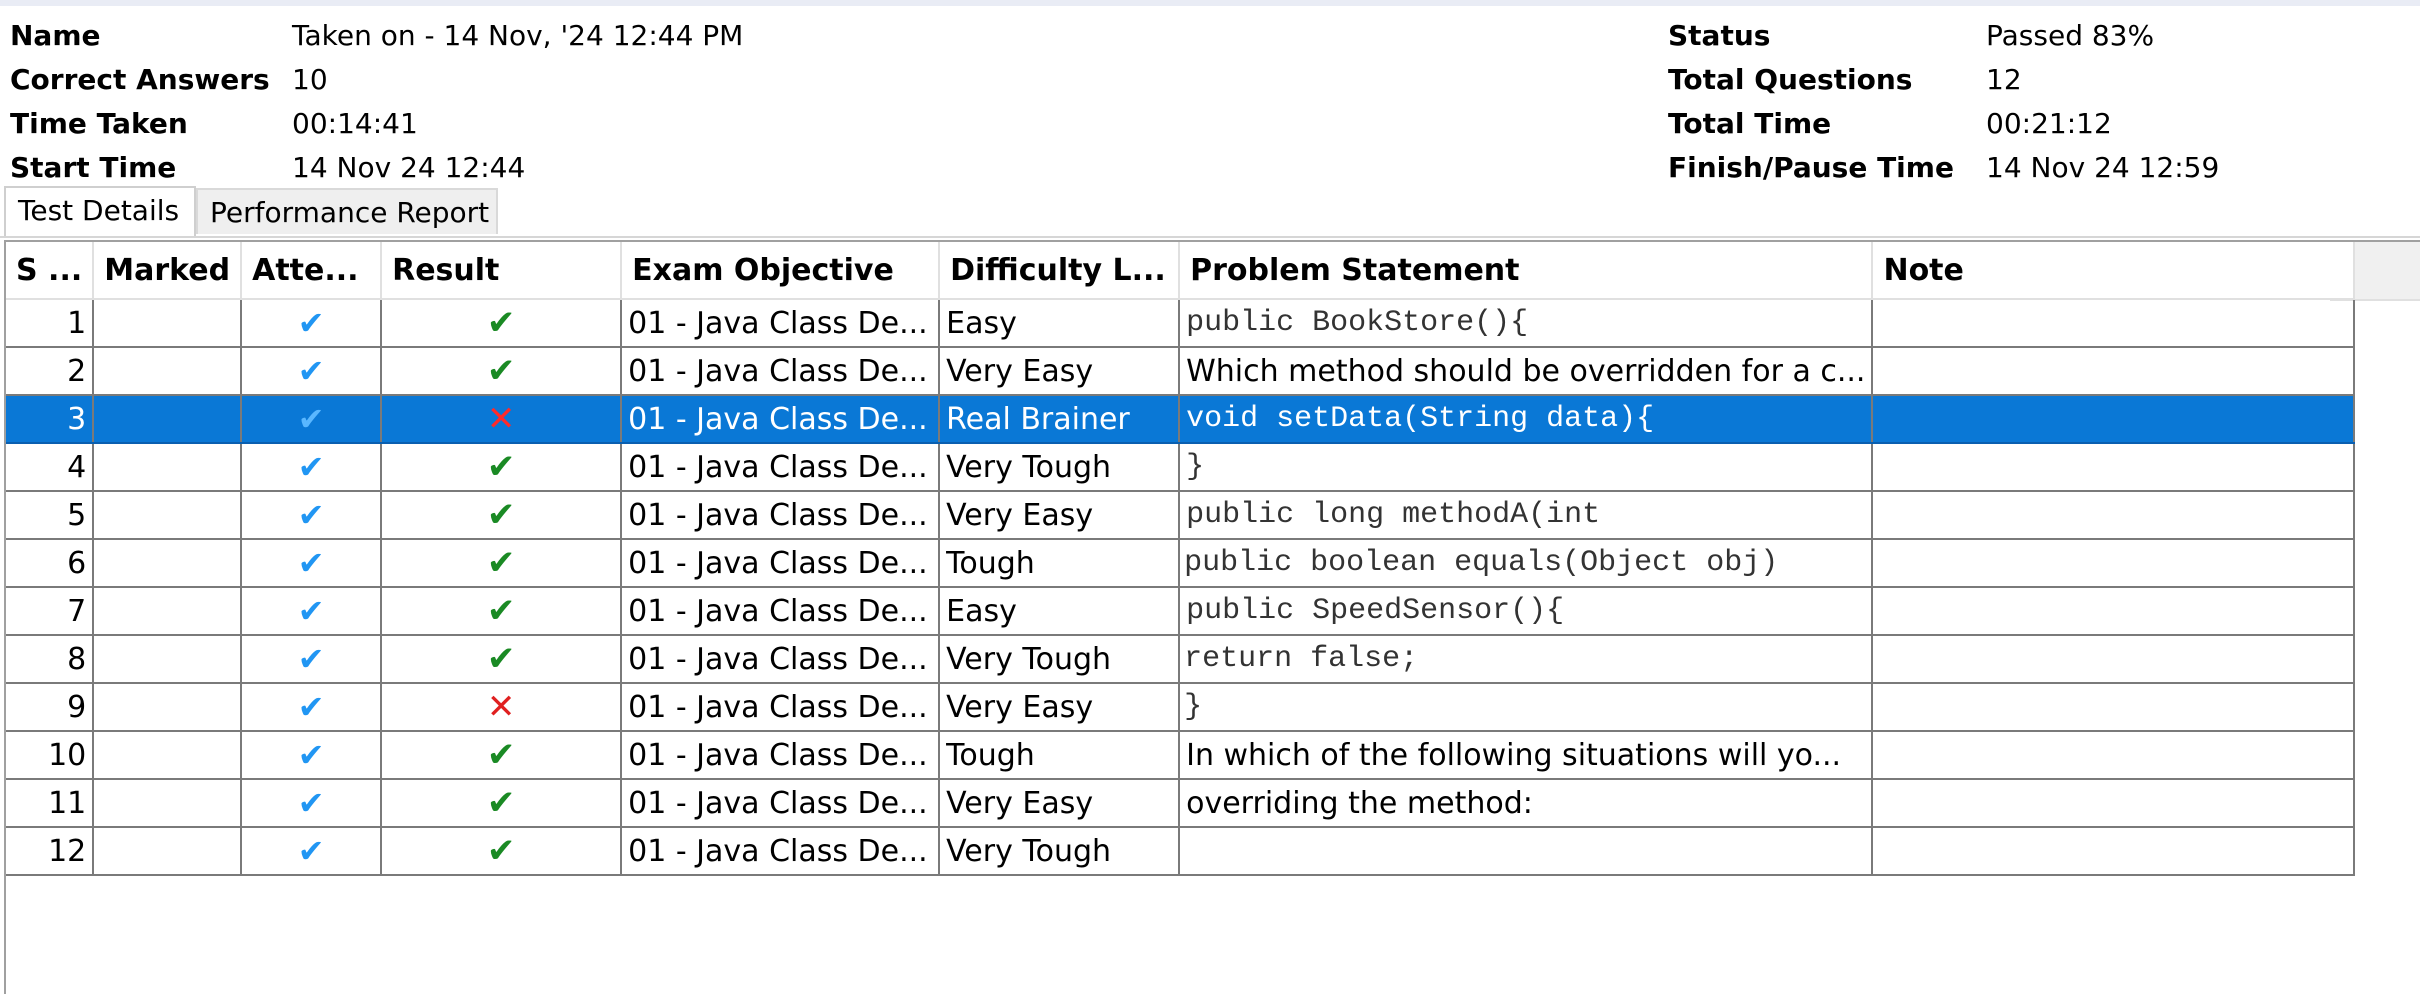 The height and width of the screenshot is (994, 2420). What do you see at coordinates (1526, 659) in the screenshot?
I see `cell-problem-statement: return false;` at bounding box center [1526, 659].